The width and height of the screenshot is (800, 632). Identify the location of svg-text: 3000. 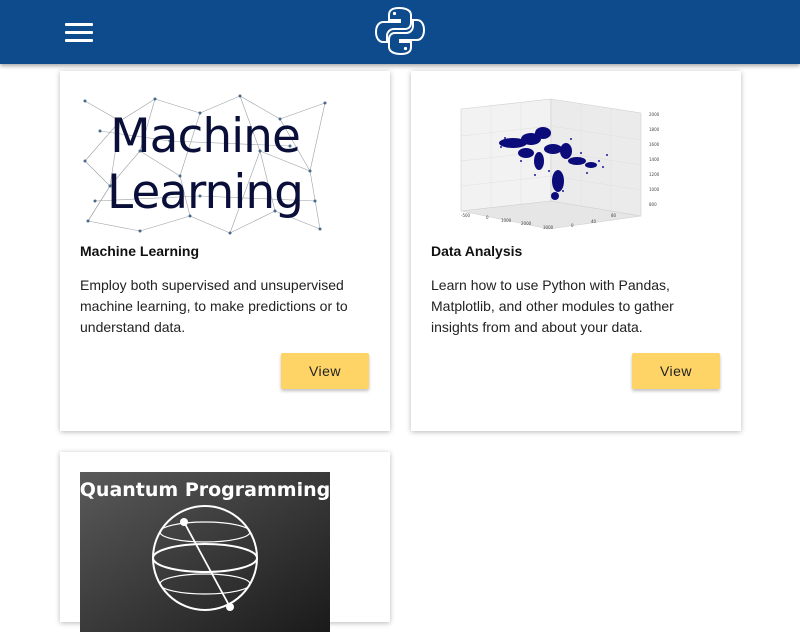
(548, 227).